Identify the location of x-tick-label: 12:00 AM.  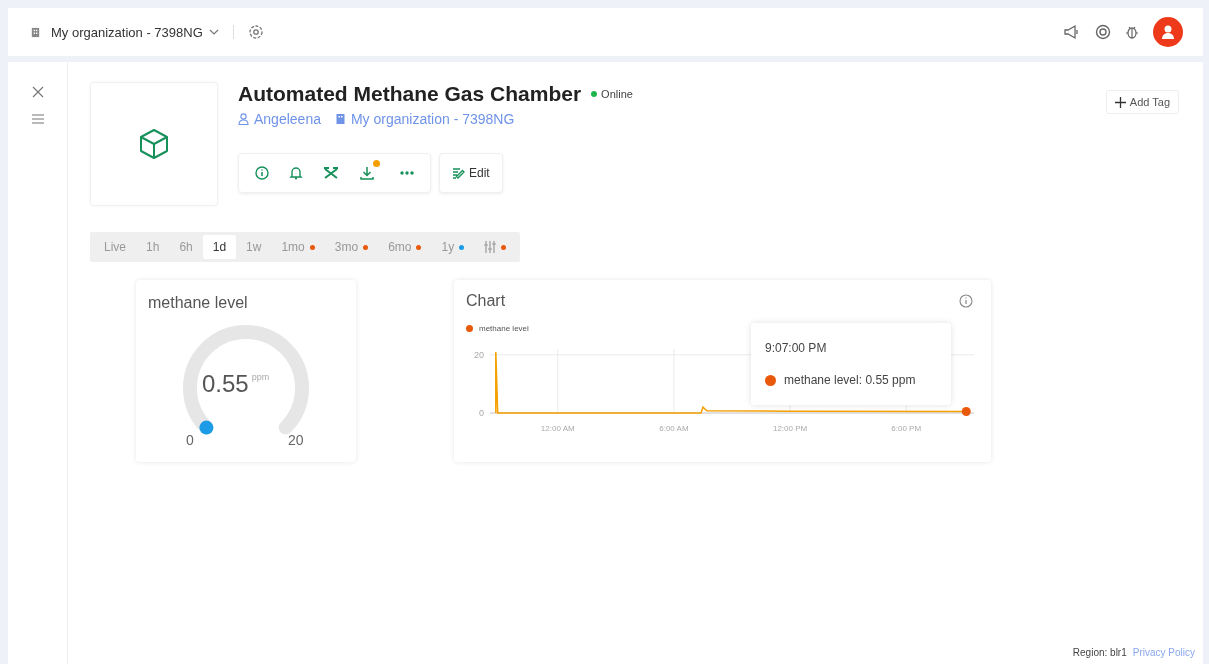
(557, 428).